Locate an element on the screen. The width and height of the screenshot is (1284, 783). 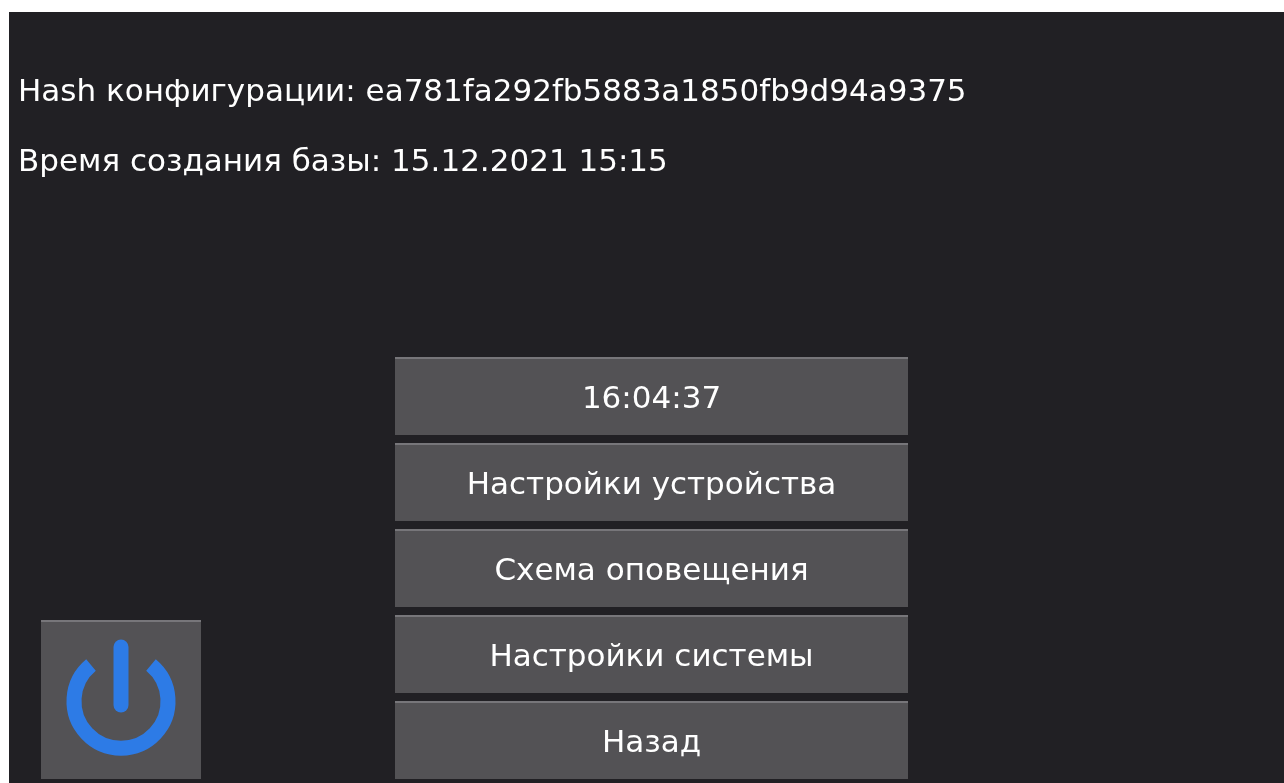
menu-button: Назад is located at coordinates (651, 740).